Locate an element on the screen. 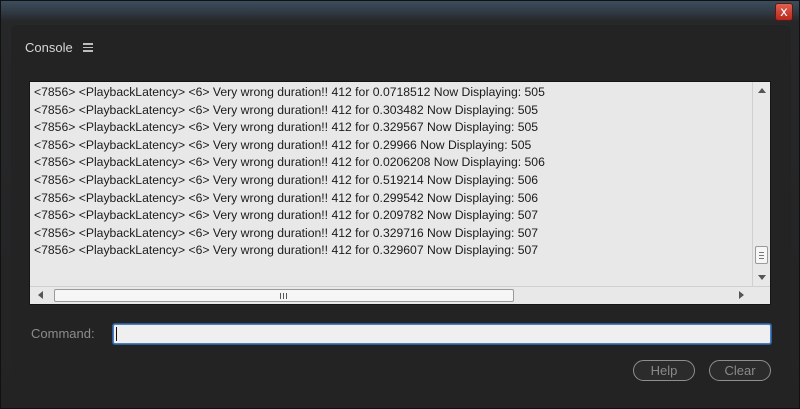 The image size is (800, 409). hamburger-menu-icon is located at coordinates (87, 47).